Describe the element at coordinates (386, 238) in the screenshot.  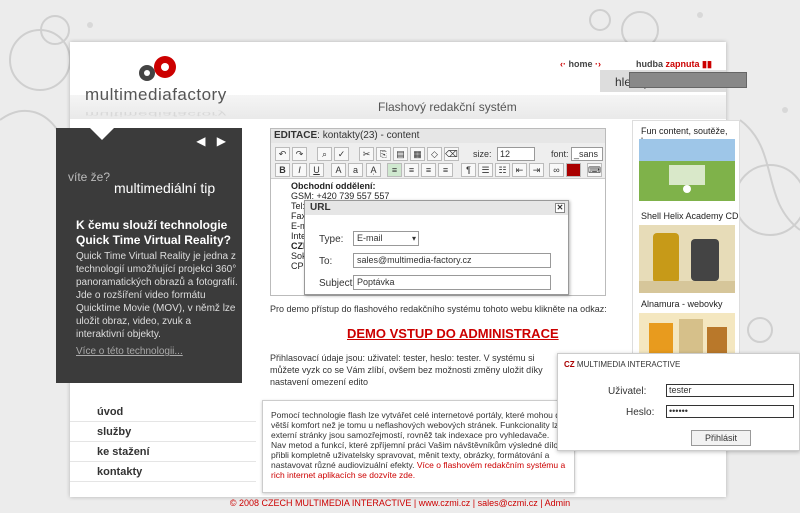
I see `type-select: E-mail ▾` at that location.